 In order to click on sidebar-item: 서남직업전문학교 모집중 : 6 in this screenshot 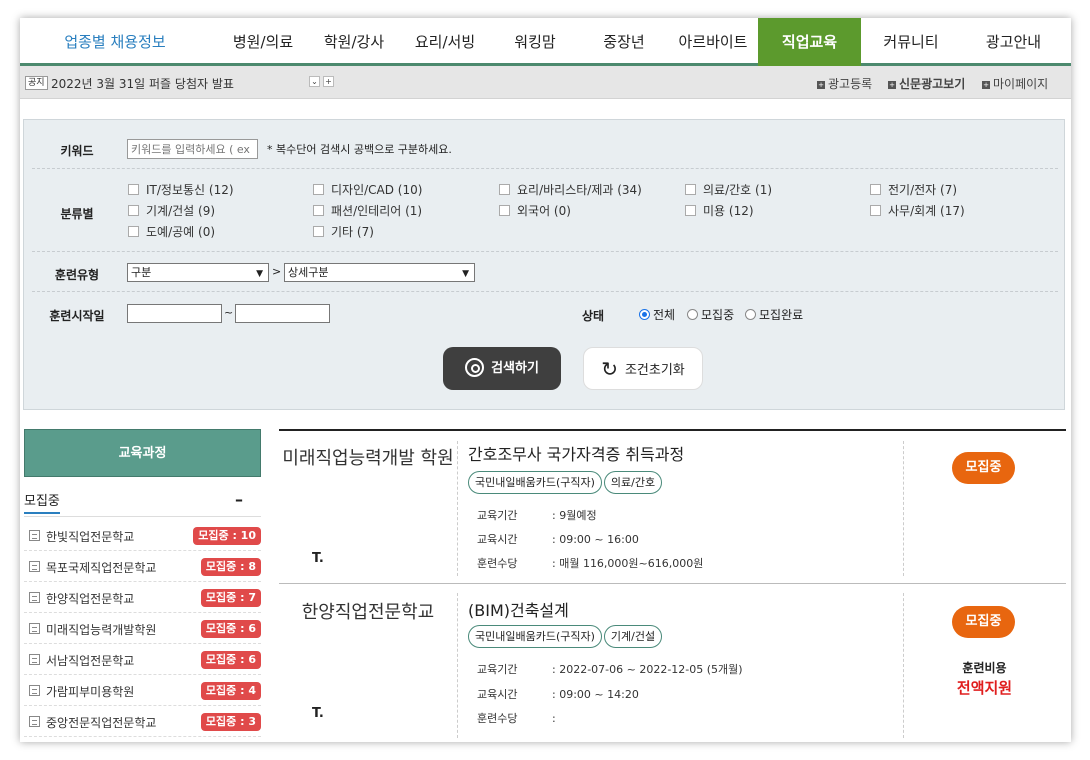, I will do `click(142, 659)`.